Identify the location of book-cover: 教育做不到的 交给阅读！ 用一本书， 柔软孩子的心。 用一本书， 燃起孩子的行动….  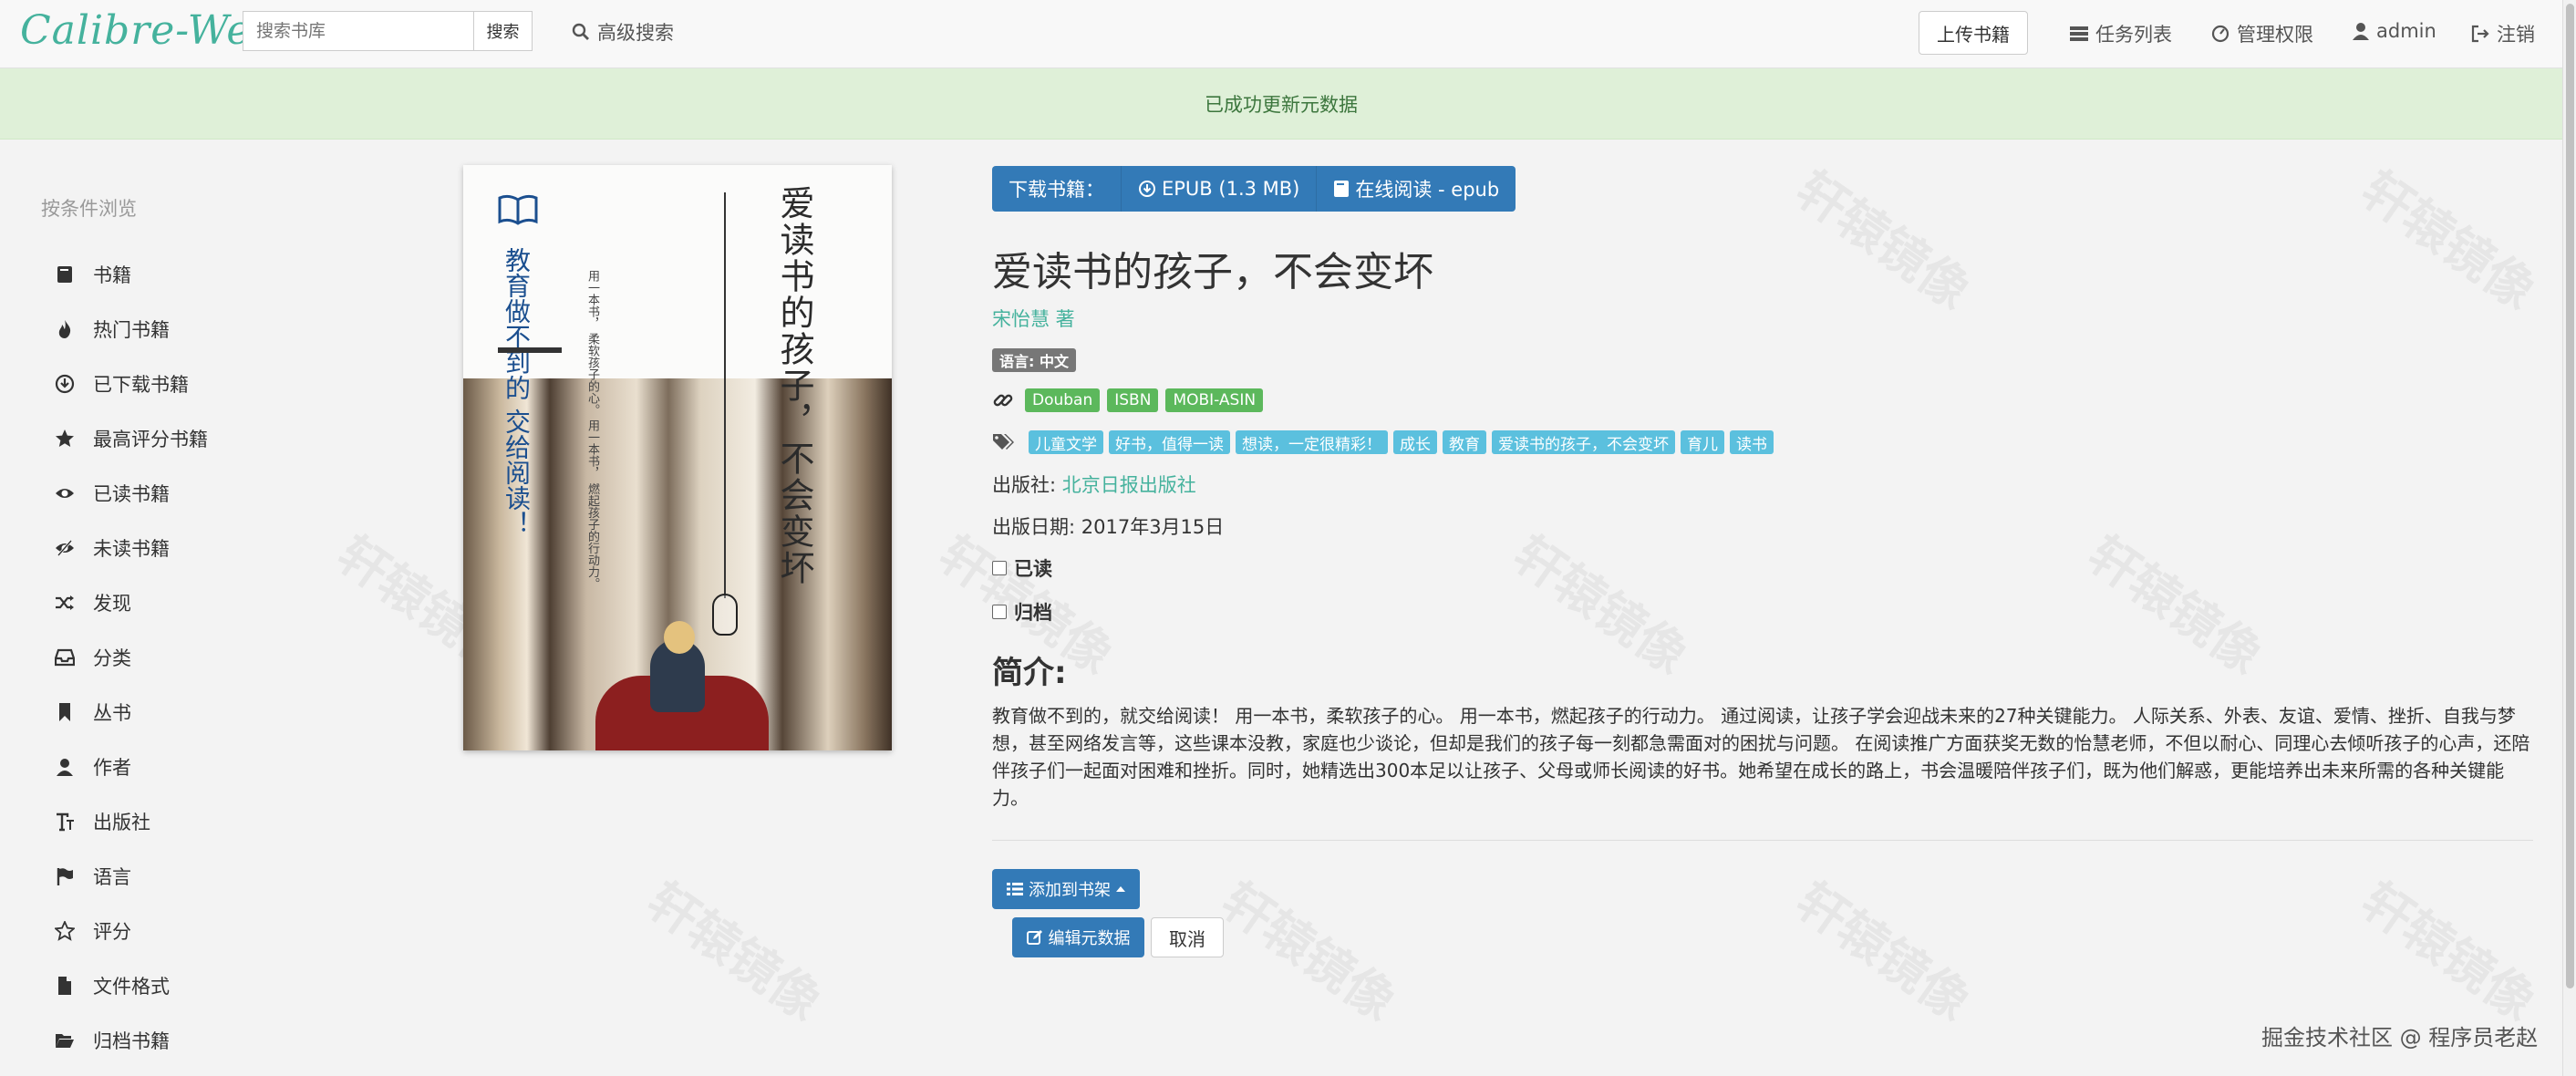
(677, 458).